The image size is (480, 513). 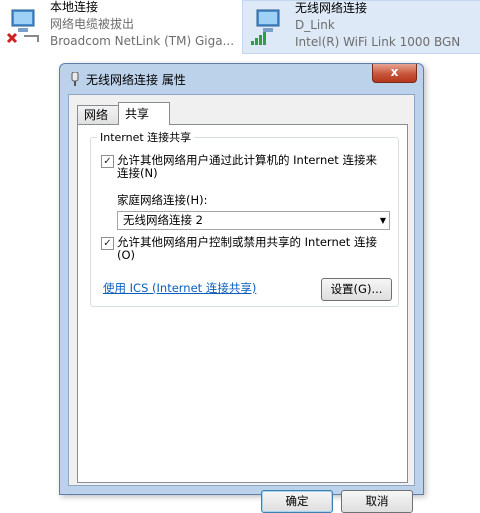 I want to click on wireless-connection-ssid: D_Link, so click(x=315, y=25).